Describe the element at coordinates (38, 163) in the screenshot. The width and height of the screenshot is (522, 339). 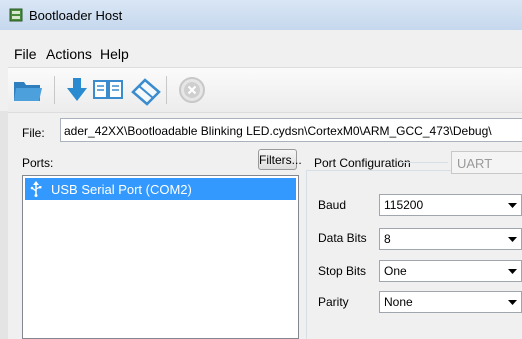
I see `ports-label: Ports:` at that location.